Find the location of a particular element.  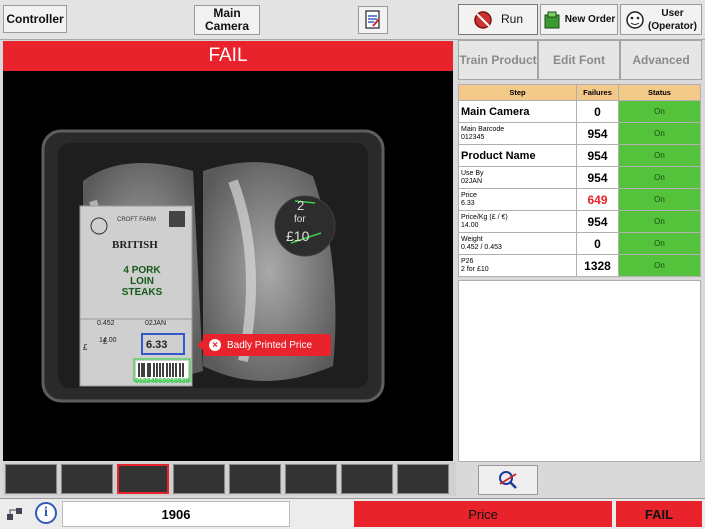

run-label: Run is located at coordinates (511, 19).